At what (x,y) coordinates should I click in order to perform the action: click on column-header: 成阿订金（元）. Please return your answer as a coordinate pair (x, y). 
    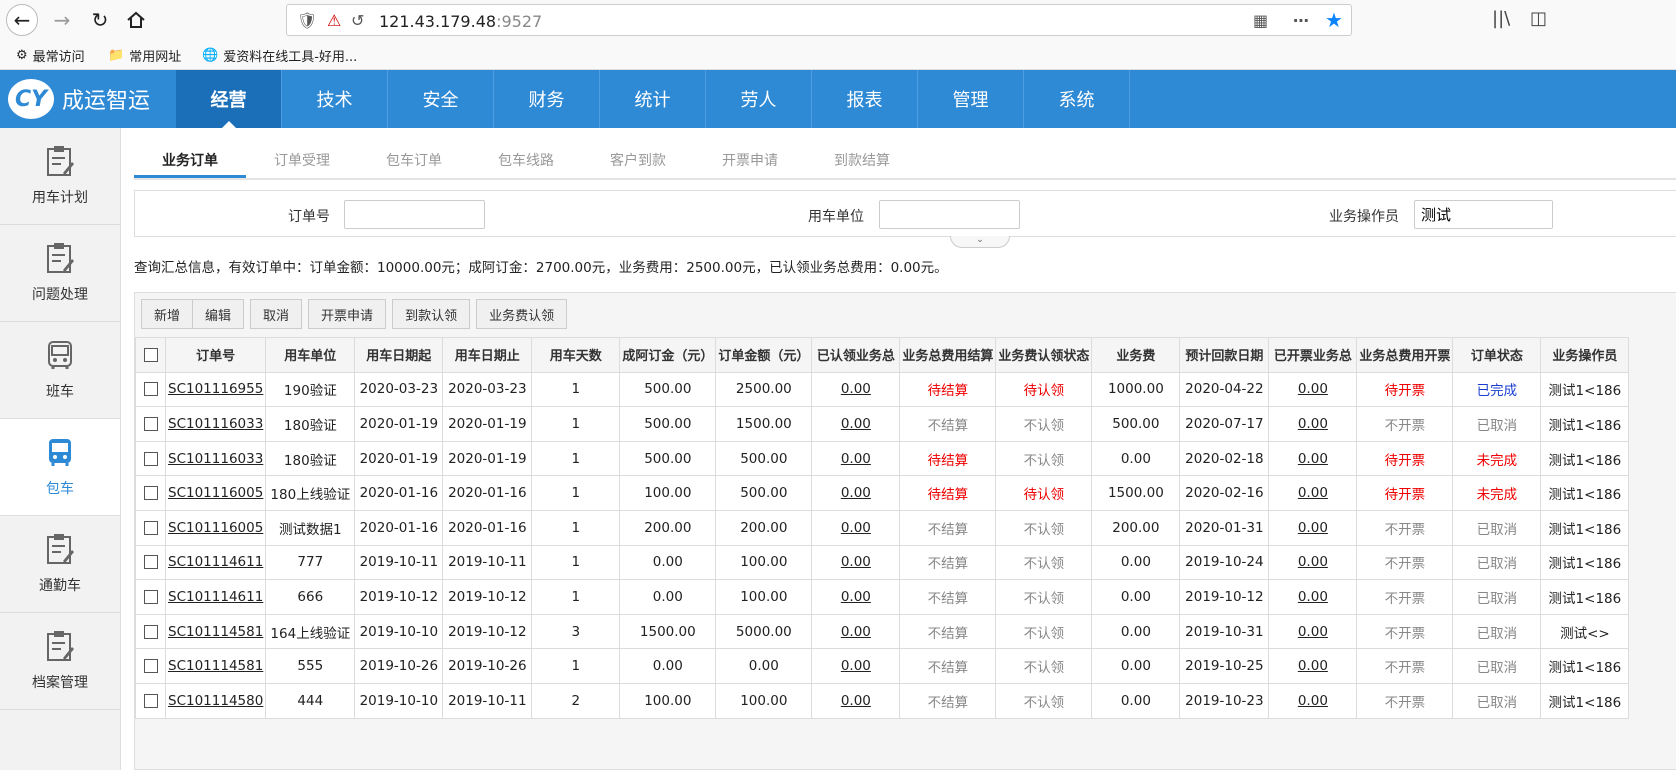
    Looking at the image, I should click on (668, 355).